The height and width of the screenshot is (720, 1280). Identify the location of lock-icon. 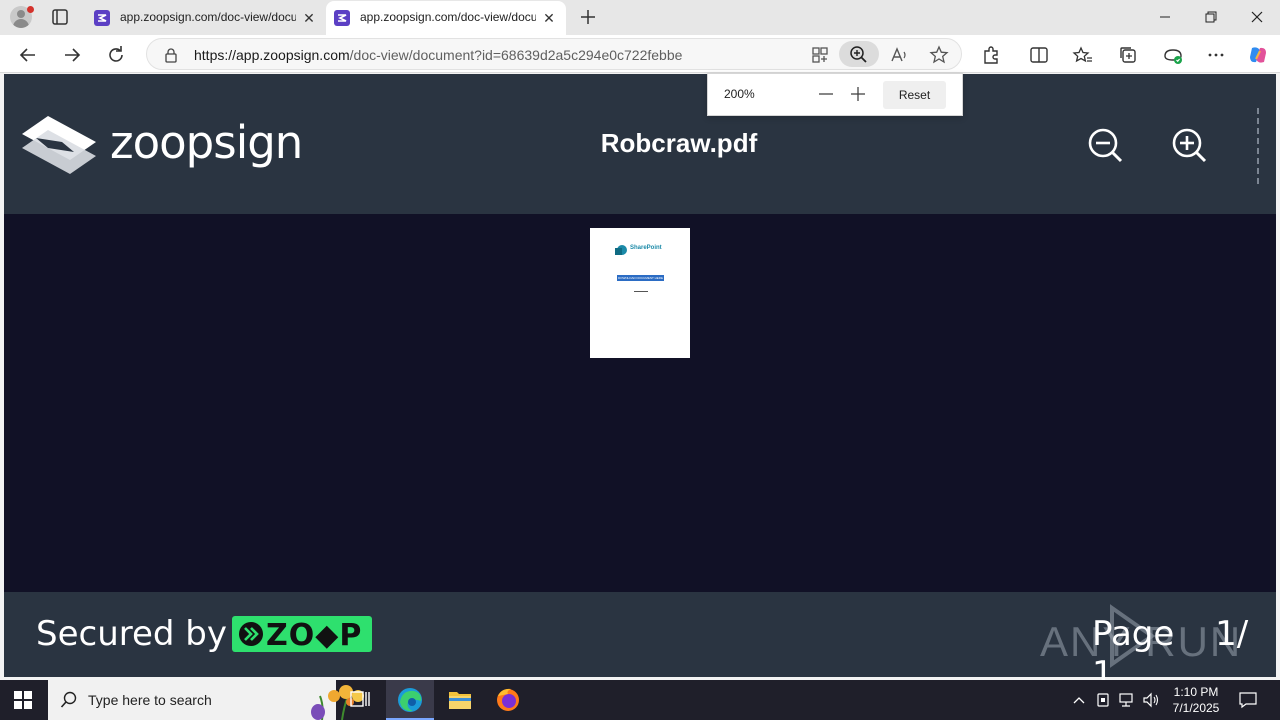
(171, 55).